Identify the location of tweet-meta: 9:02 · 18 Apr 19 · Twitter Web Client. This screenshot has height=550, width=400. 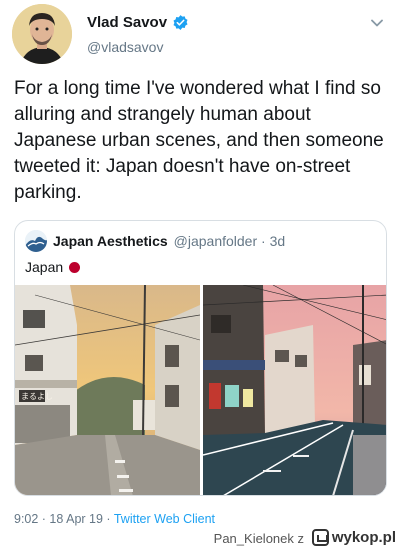
(114, 519).